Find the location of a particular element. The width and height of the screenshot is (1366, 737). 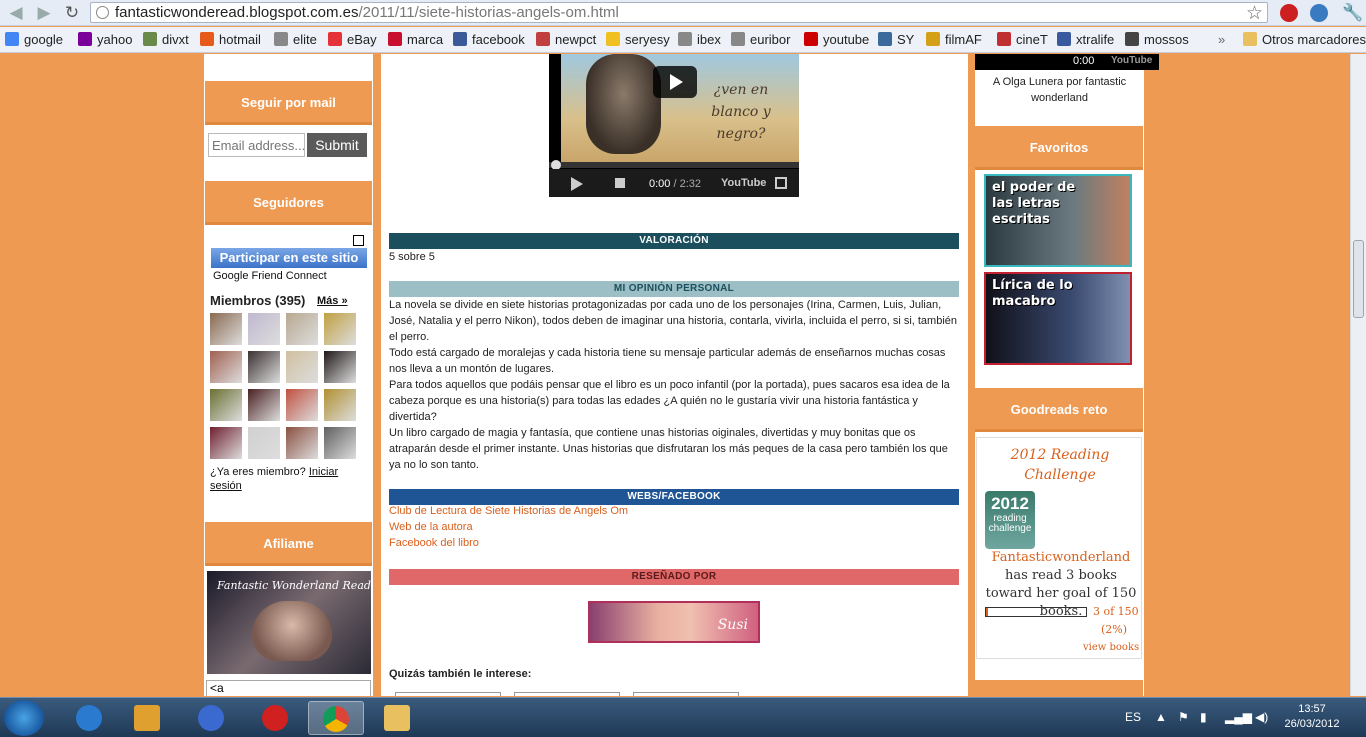

bookmark-xtralife: xtralife is located at coordinates (1085, 39).